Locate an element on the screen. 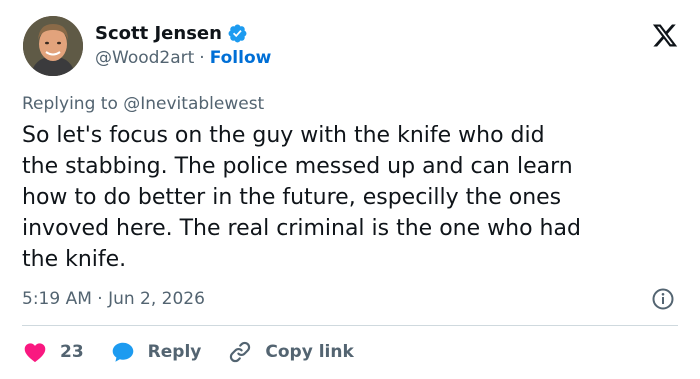  author-display-name: Scott Jensen is located at coordinates (158, 33).